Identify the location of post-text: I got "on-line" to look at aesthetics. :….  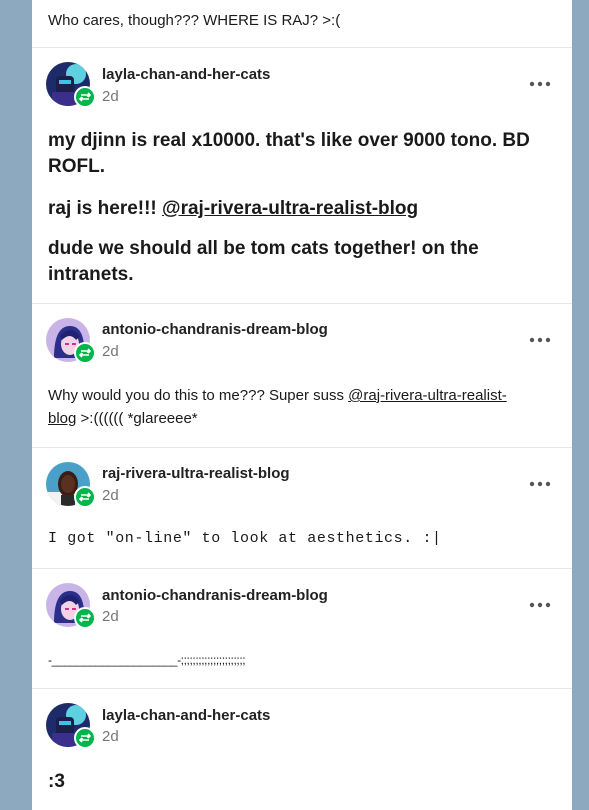
(245, 538).